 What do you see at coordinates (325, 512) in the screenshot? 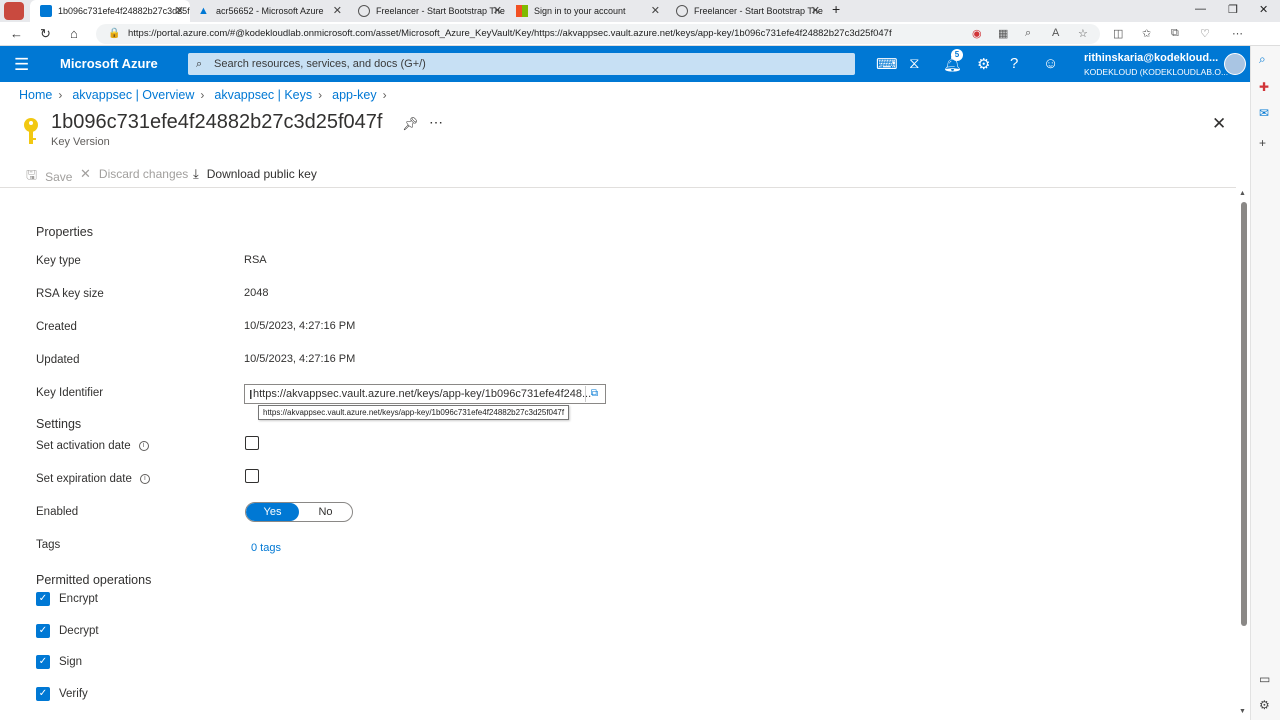
I see `enabled-no-option: No` at bounding box center [325, 512].